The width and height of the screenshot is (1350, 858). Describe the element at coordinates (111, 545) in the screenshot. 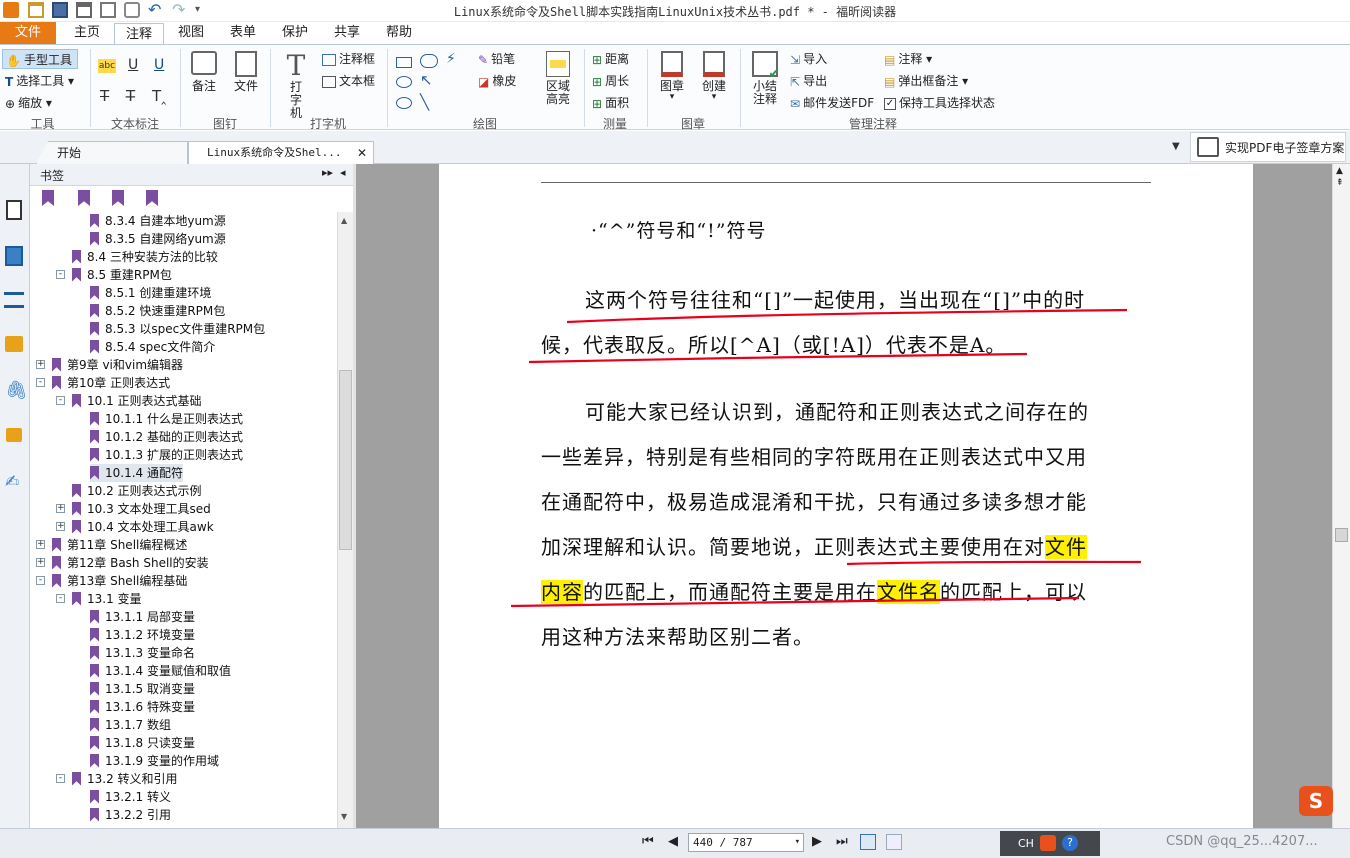

I see `bookmark-item: + 第11章 Shell编程概述` at that location.